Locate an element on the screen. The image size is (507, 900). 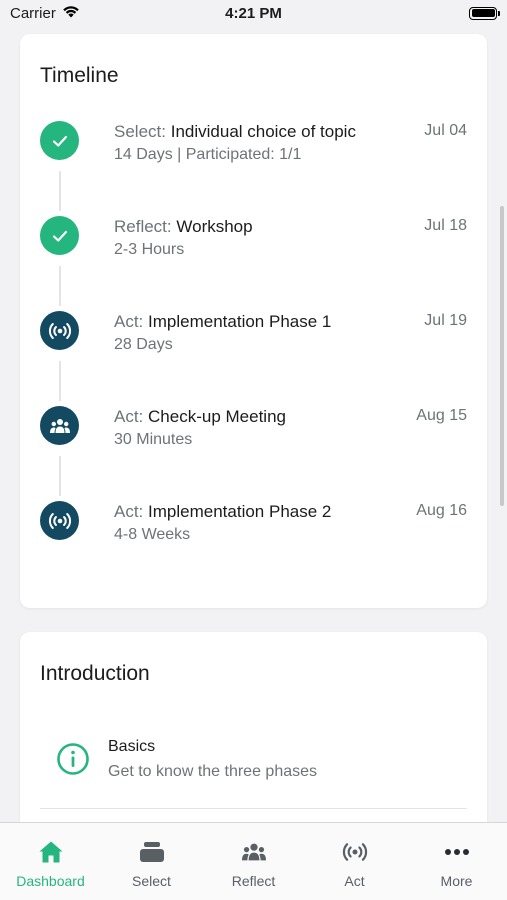
tab-more: More is located at coordinates (456, 861).